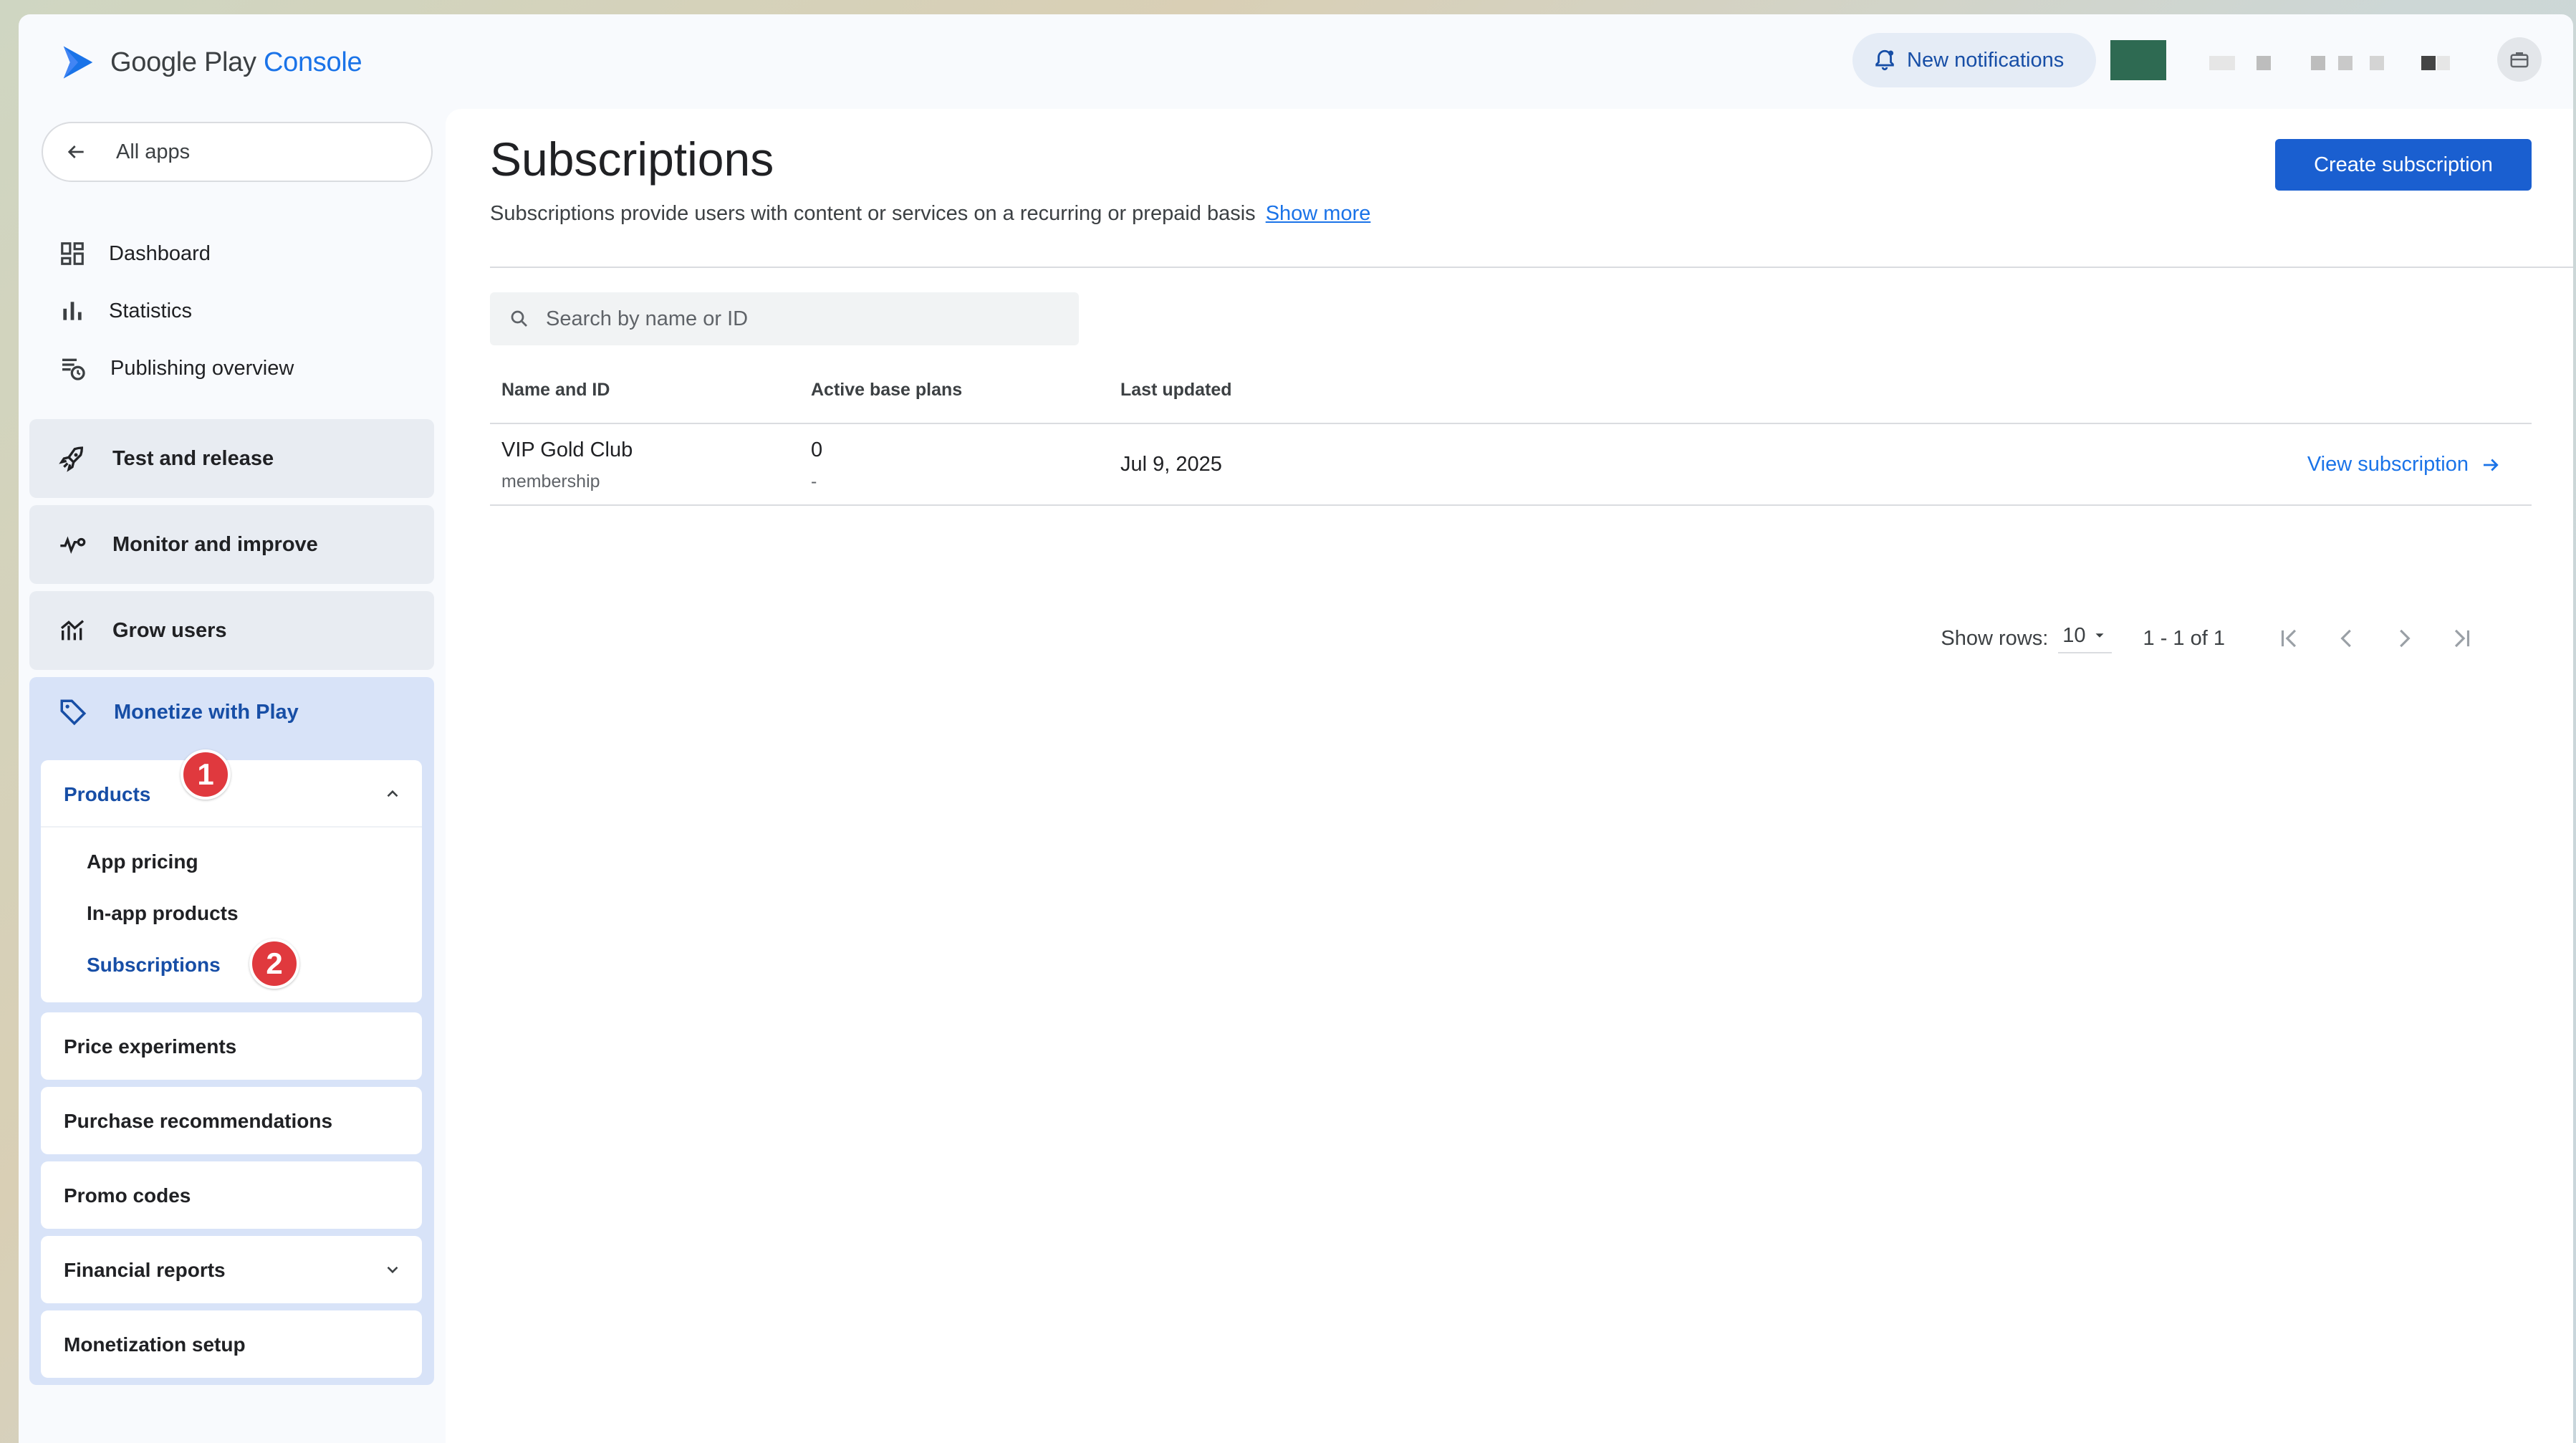 This screenshot has height=1443, width=2576. Describe the element at coordinates (567, 449) in the screenshot. I see `subscription-name: VIP Gold Club` at that location.